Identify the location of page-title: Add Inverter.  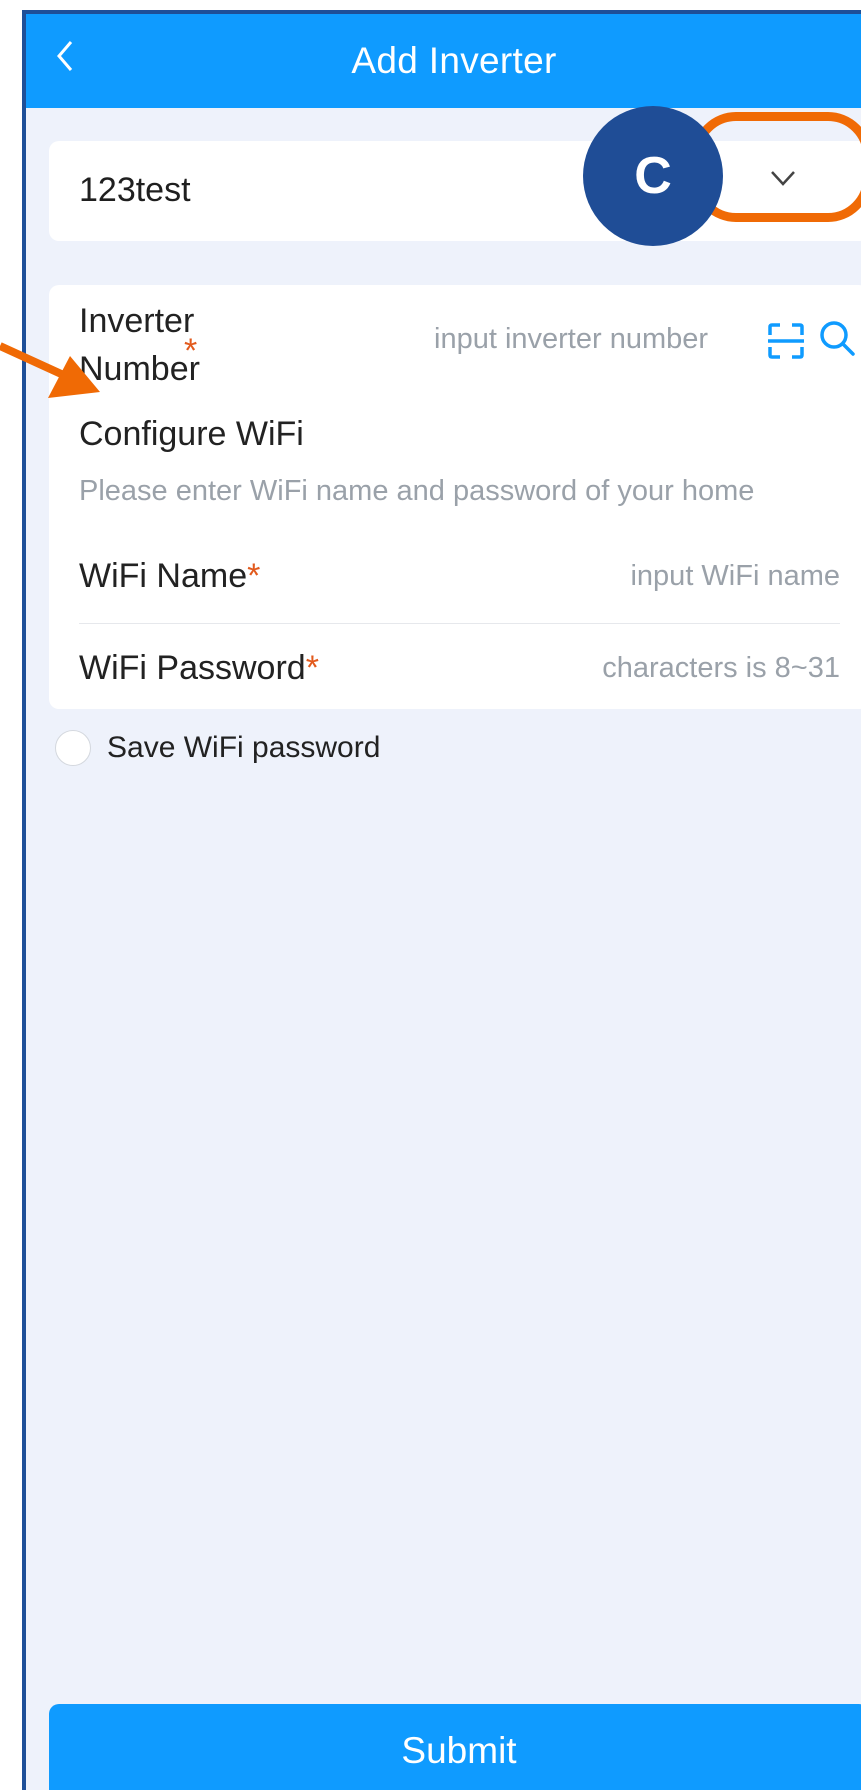
(454, 60).